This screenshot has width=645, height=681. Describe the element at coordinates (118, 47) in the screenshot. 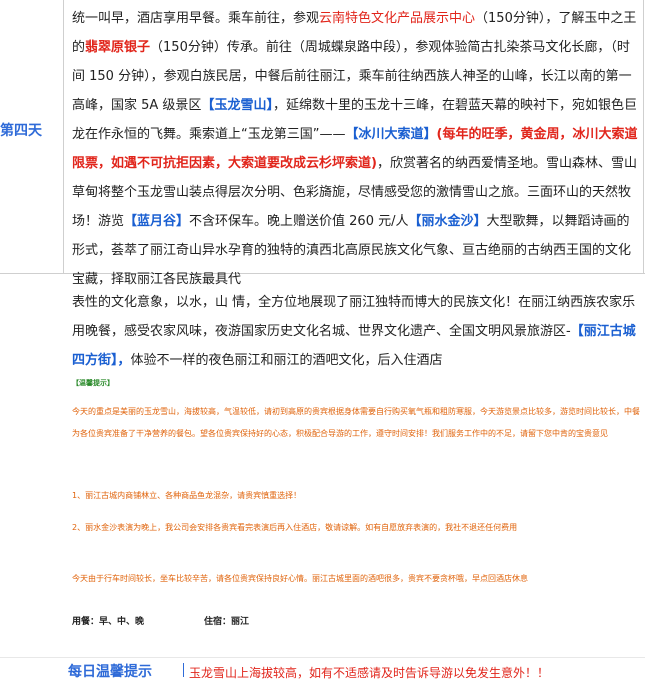

I see `highlight-jade: 翡翠原银子` at that location.